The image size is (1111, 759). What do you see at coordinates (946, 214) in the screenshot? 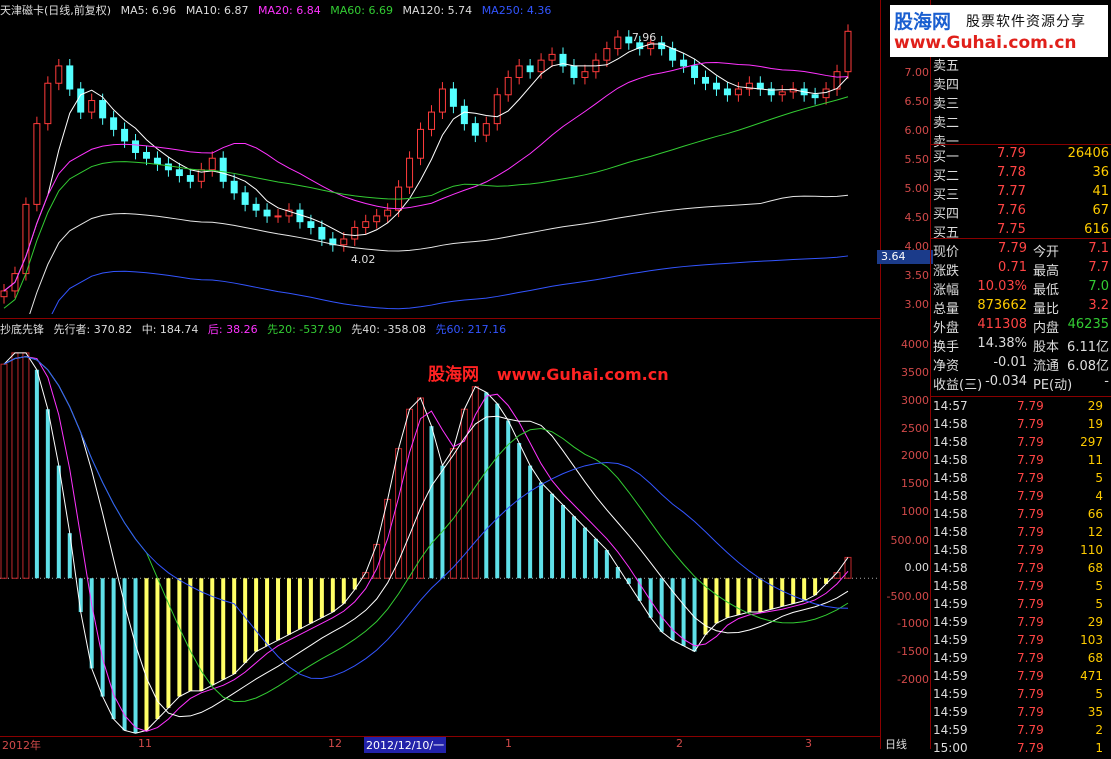
I see `bid-label: 买四` at bounding box center [946, 214].